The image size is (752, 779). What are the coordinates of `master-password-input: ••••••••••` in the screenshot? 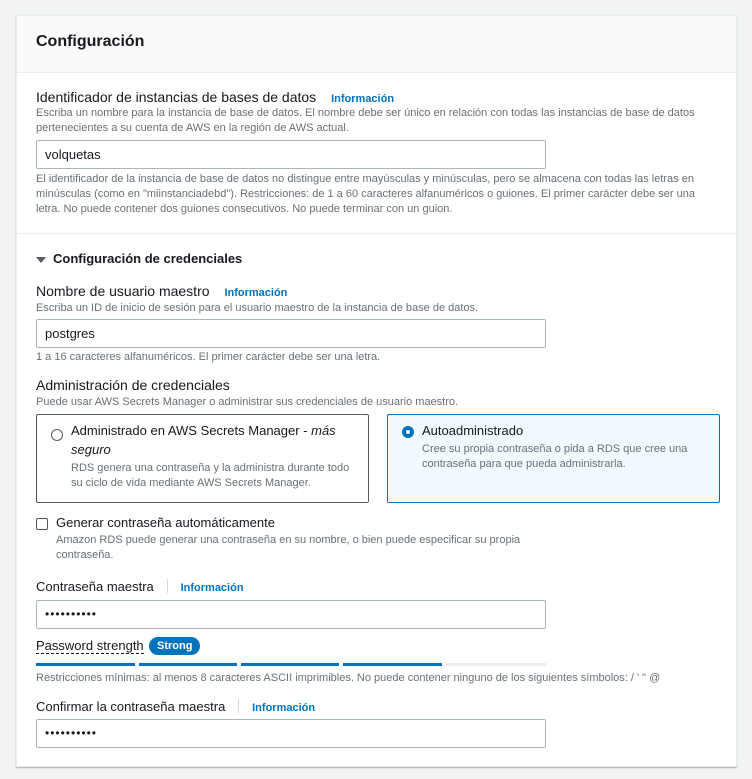 It's located at (291, 614).